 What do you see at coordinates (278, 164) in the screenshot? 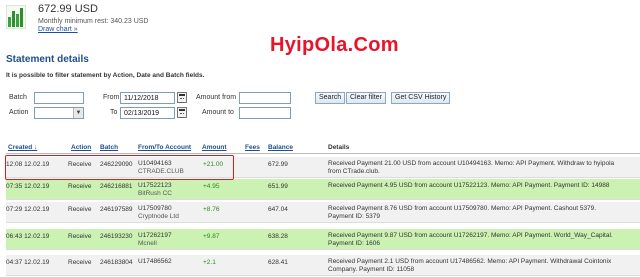
I see `cell-balance: 672.99` at bounding box center [278, 164].